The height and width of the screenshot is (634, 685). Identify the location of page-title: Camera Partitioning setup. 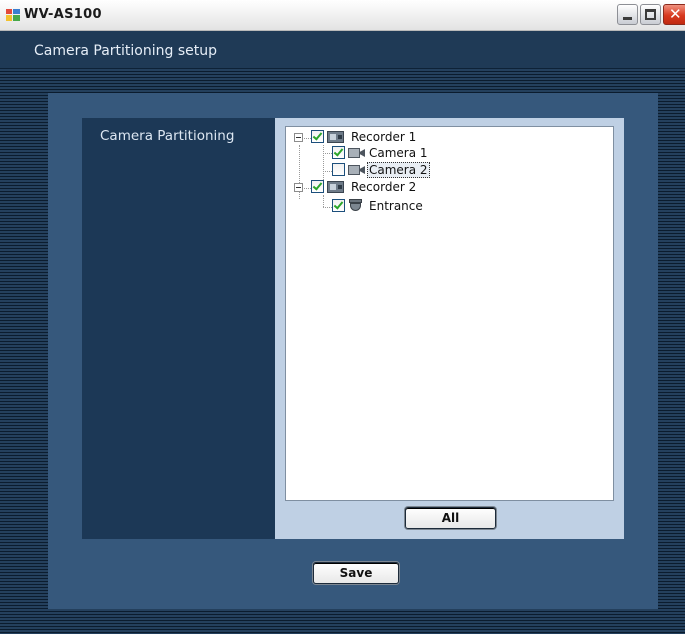
(125, 51).